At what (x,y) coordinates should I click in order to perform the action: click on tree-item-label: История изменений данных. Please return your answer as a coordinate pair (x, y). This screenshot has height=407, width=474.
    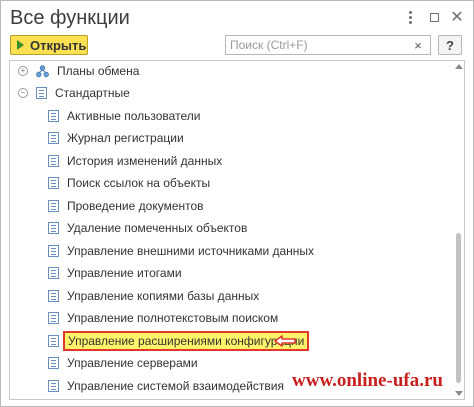
    Looking at the image, I should click on (145, 161).